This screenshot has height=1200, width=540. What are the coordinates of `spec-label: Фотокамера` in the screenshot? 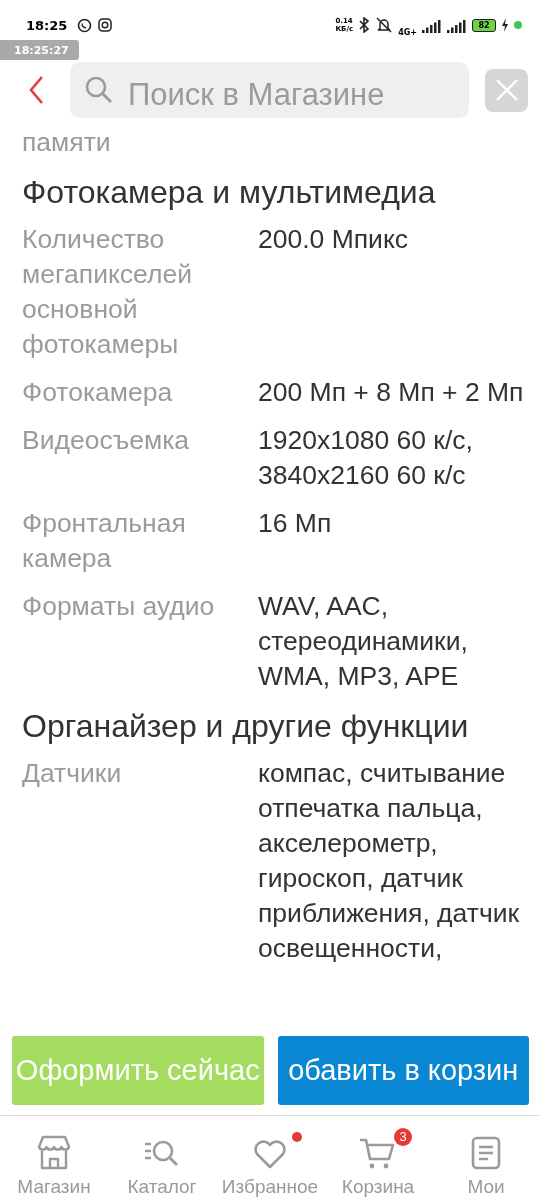 It's located at (98, 392).